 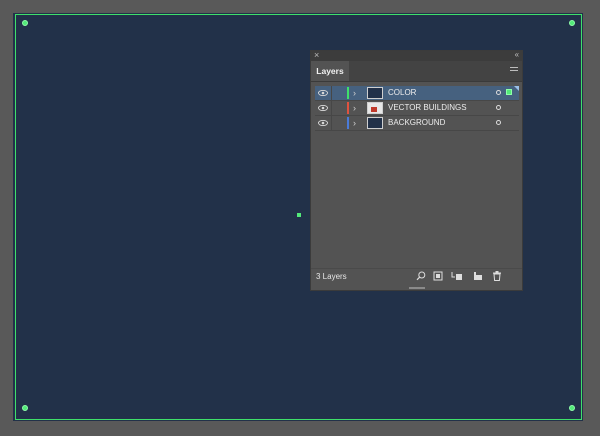 I want to click on trash-icon, so click(x=497, y=276).